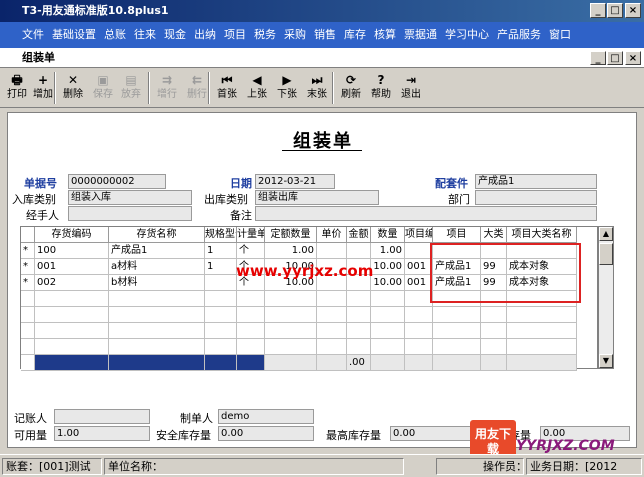 Image resolution: width=644 pixels, height=477 pixels. I want to click on date-field: 2012-03-21, so click(295, 181).